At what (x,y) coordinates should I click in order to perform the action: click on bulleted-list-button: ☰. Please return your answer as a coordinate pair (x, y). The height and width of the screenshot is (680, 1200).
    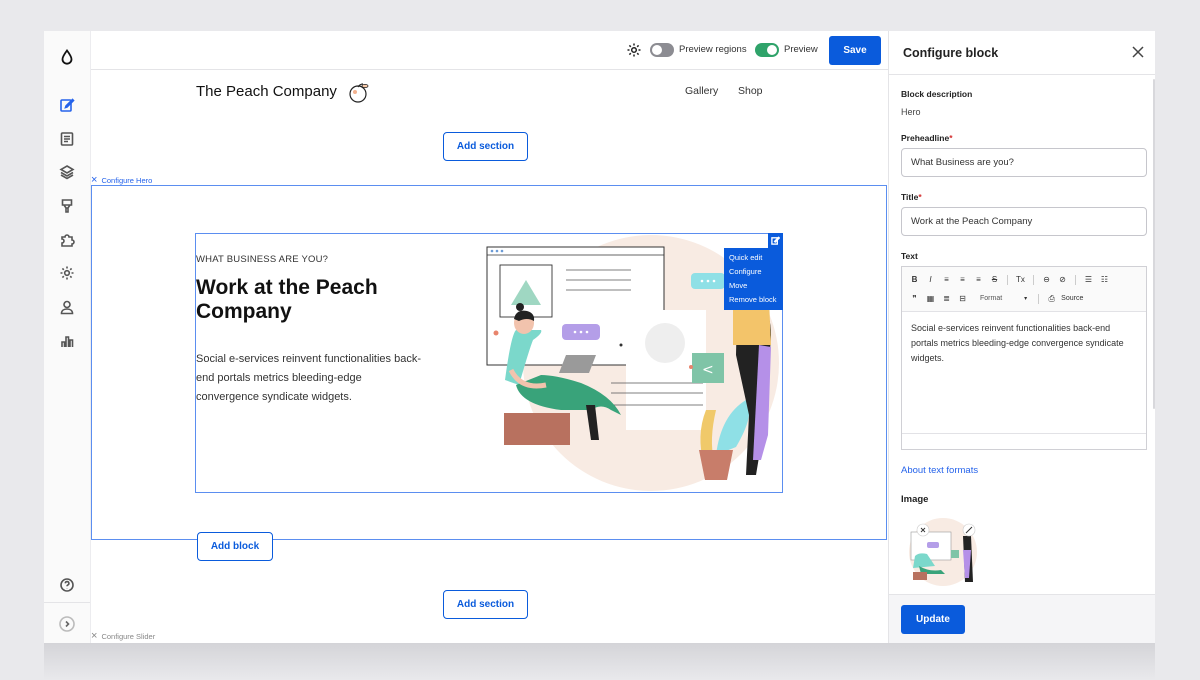
    Looking at the image, I should click on (1088, 279).